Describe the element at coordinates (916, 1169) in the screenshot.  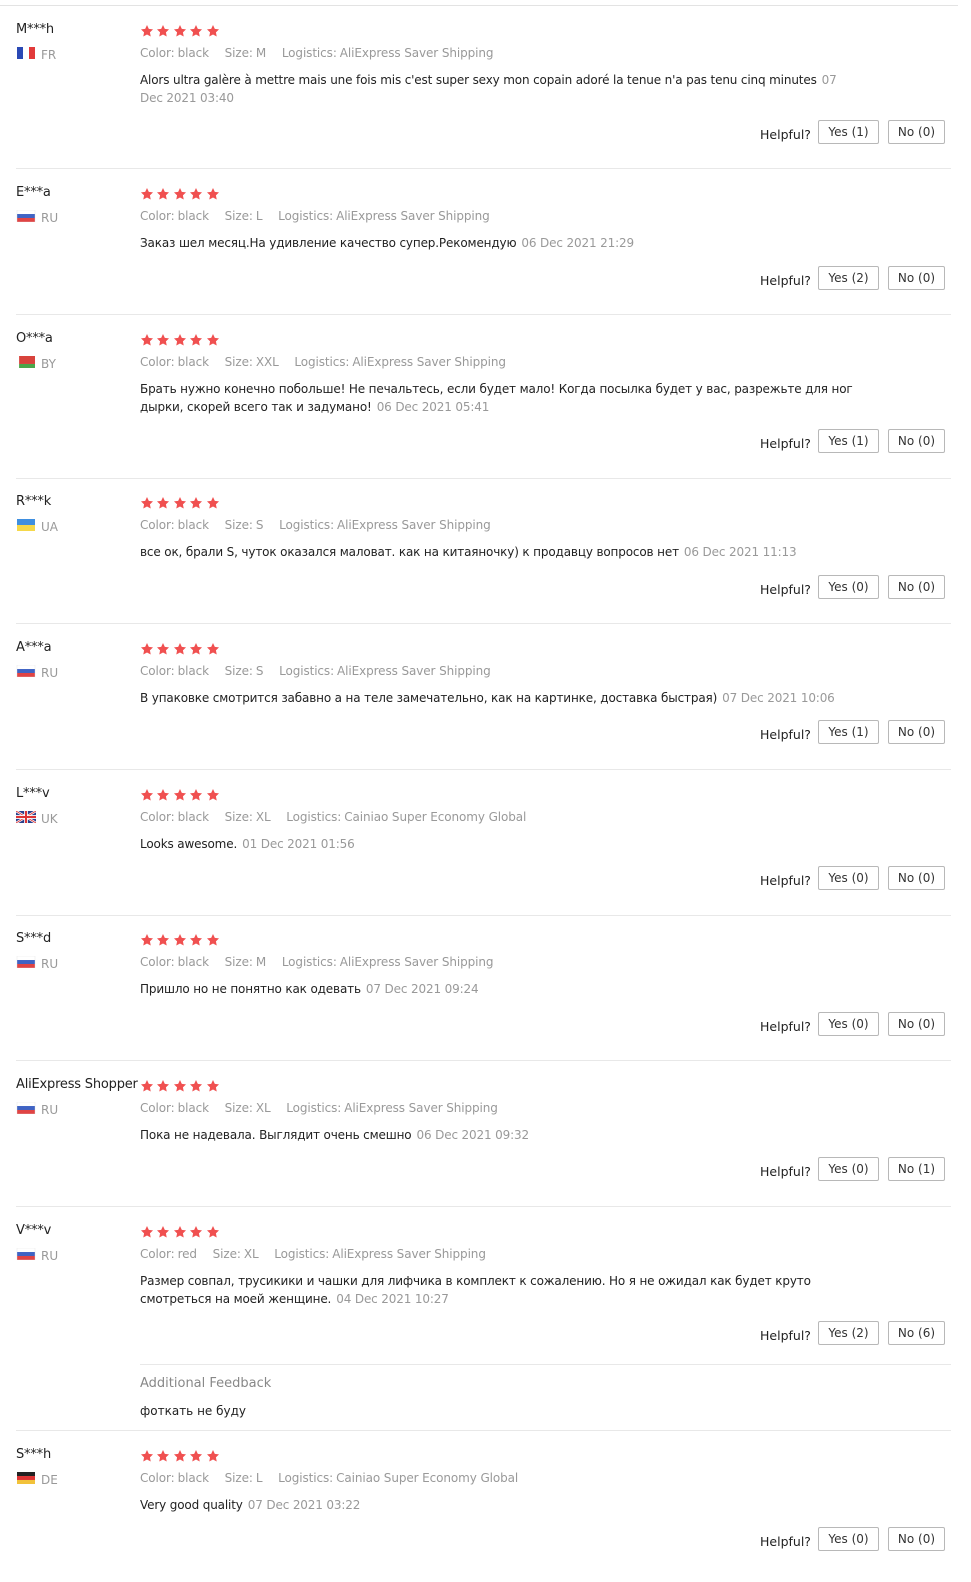
I see `helpful-no-button: No (1)` at that location.